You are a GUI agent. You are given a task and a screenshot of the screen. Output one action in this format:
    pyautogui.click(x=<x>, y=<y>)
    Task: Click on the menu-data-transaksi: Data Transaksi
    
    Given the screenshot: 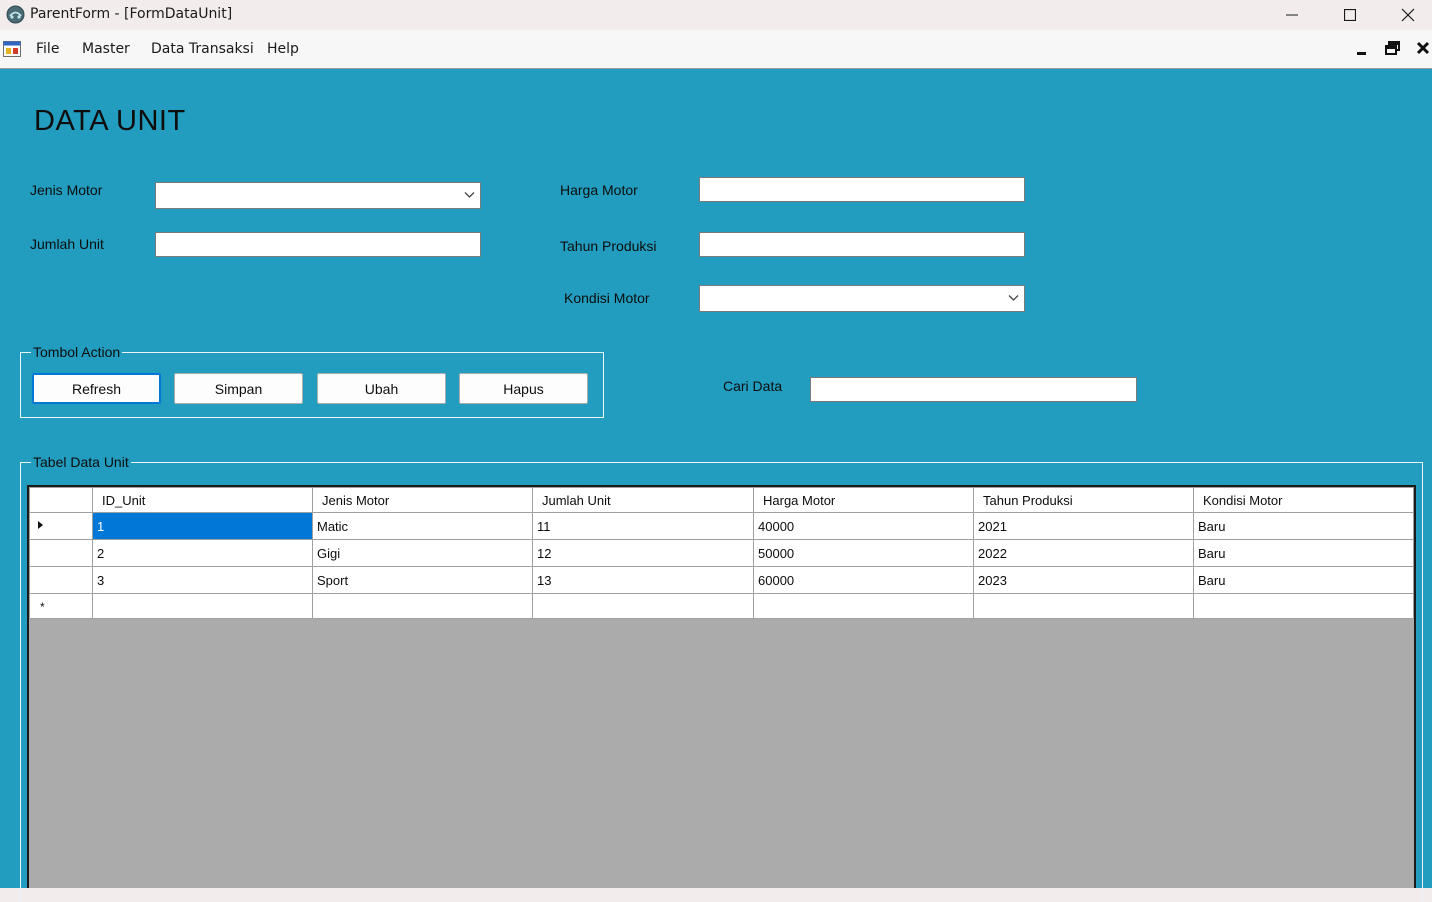 What is the action you would take?
    pyautogui.click(x=202, y=49)
    